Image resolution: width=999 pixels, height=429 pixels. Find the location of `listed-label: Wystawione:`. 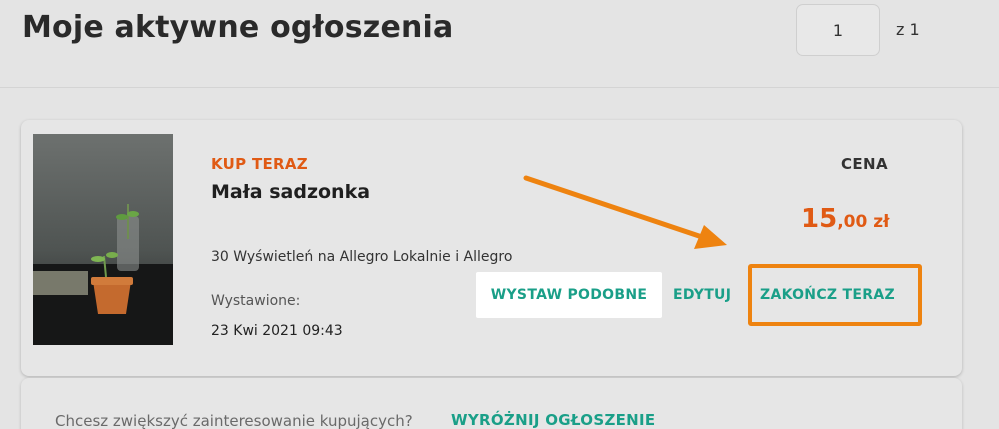

listed-label: Wystawione: is located at coordinates (256, 301).